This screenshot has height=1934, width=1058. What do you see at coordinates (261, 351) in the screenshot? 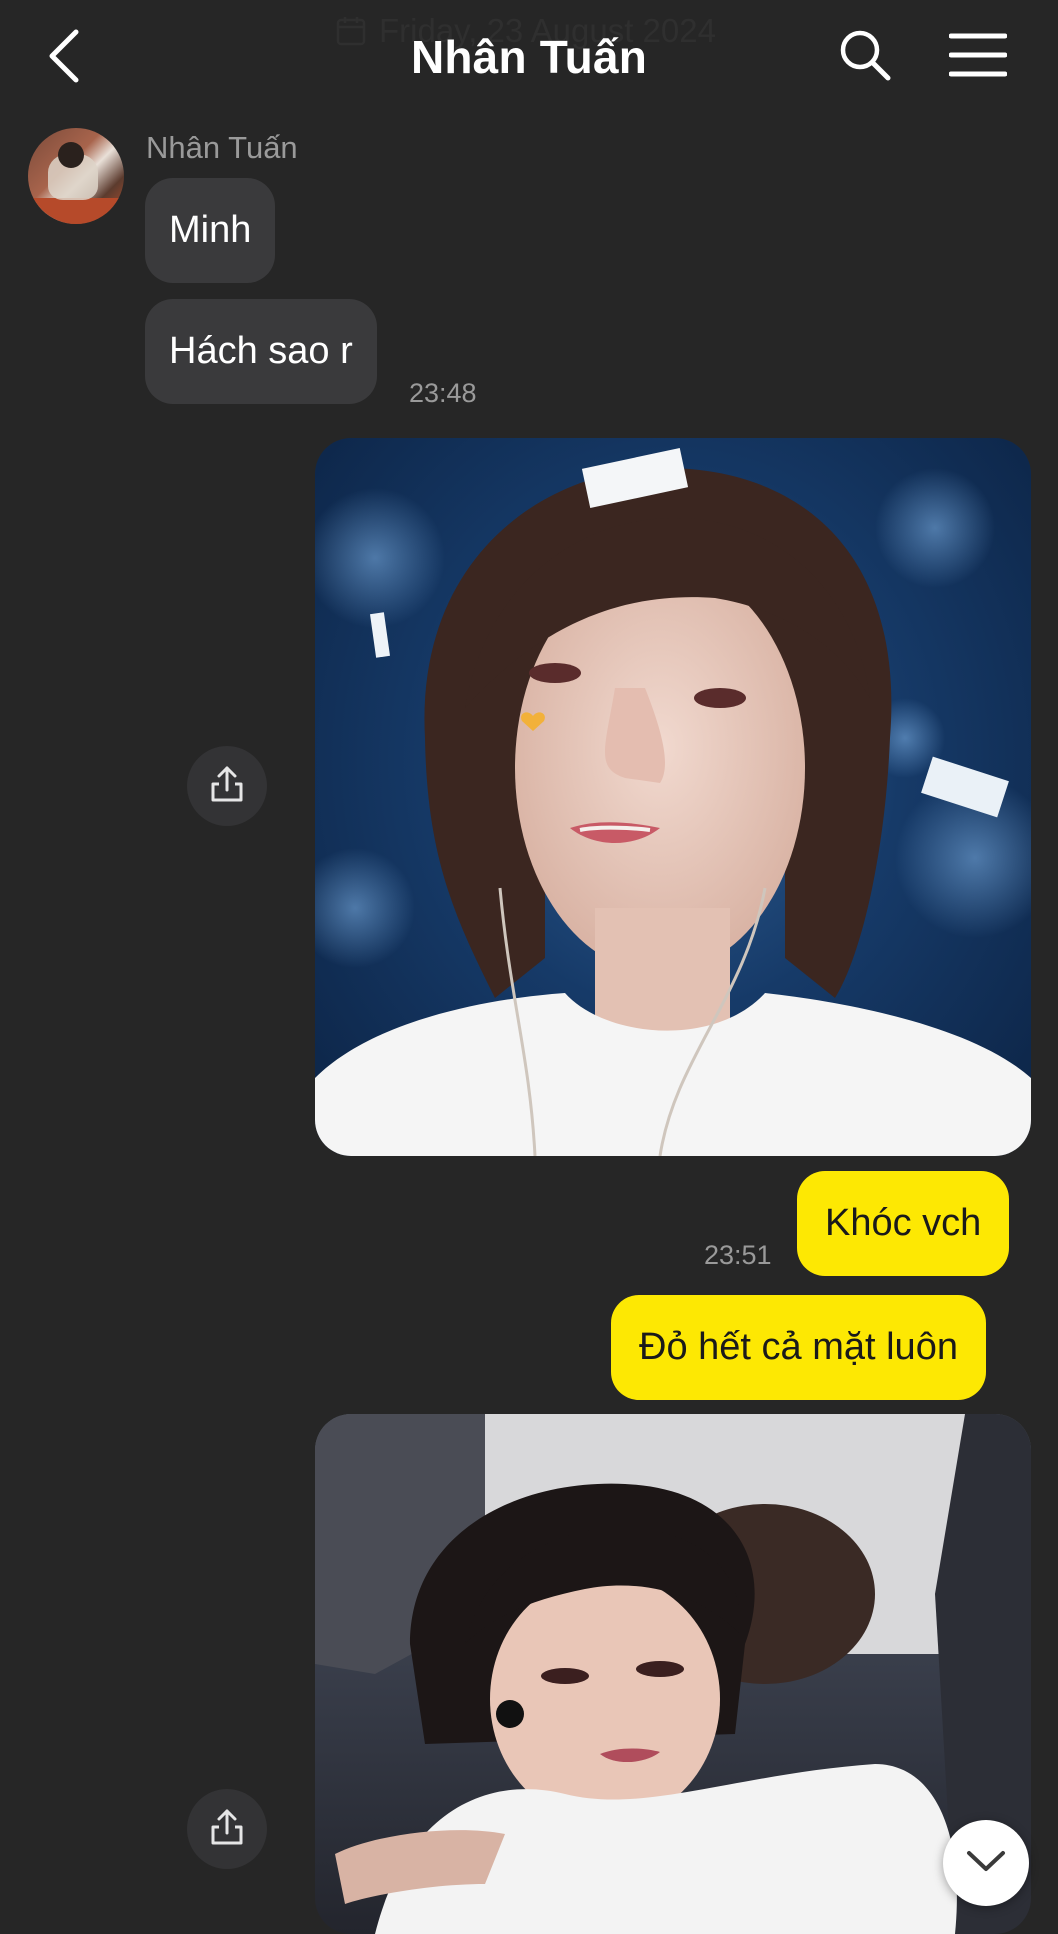
I see `incoming-message: Hách sao r` at bounding box center [261, 351].